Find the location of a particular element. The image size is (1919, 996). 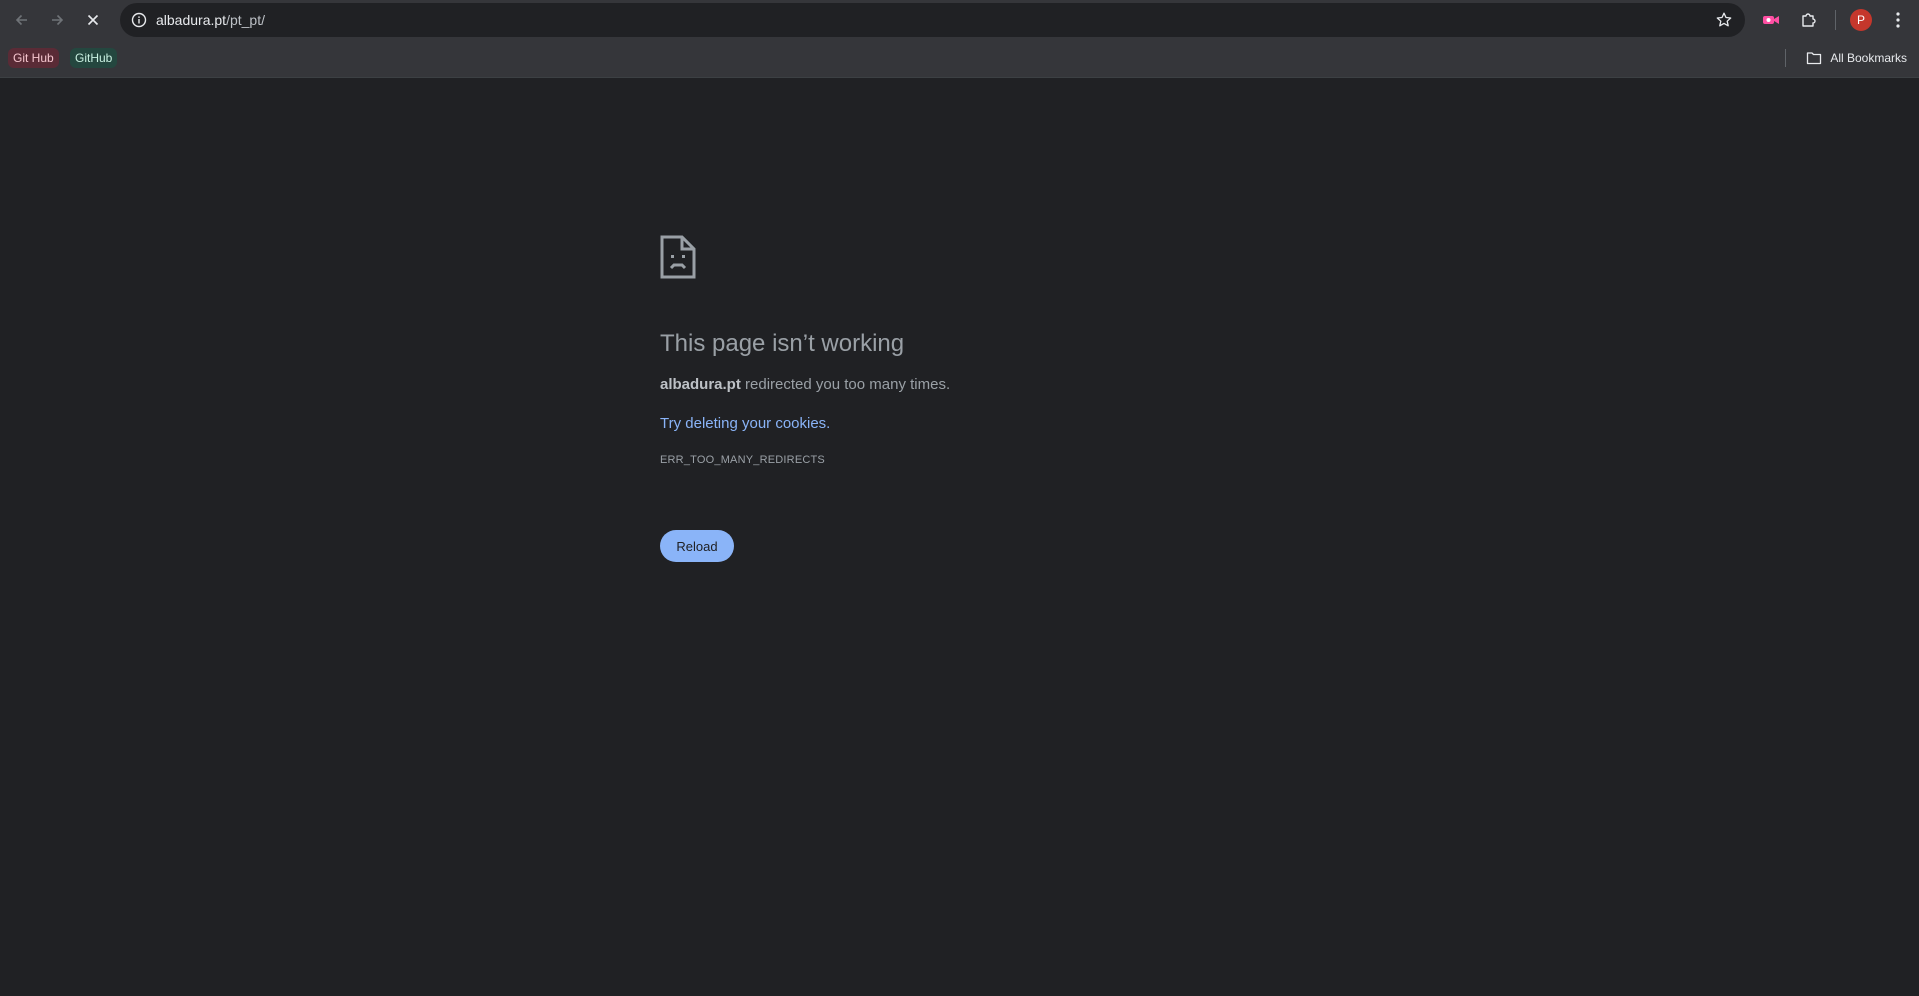

close-icon is located at coordinates (93, 20).